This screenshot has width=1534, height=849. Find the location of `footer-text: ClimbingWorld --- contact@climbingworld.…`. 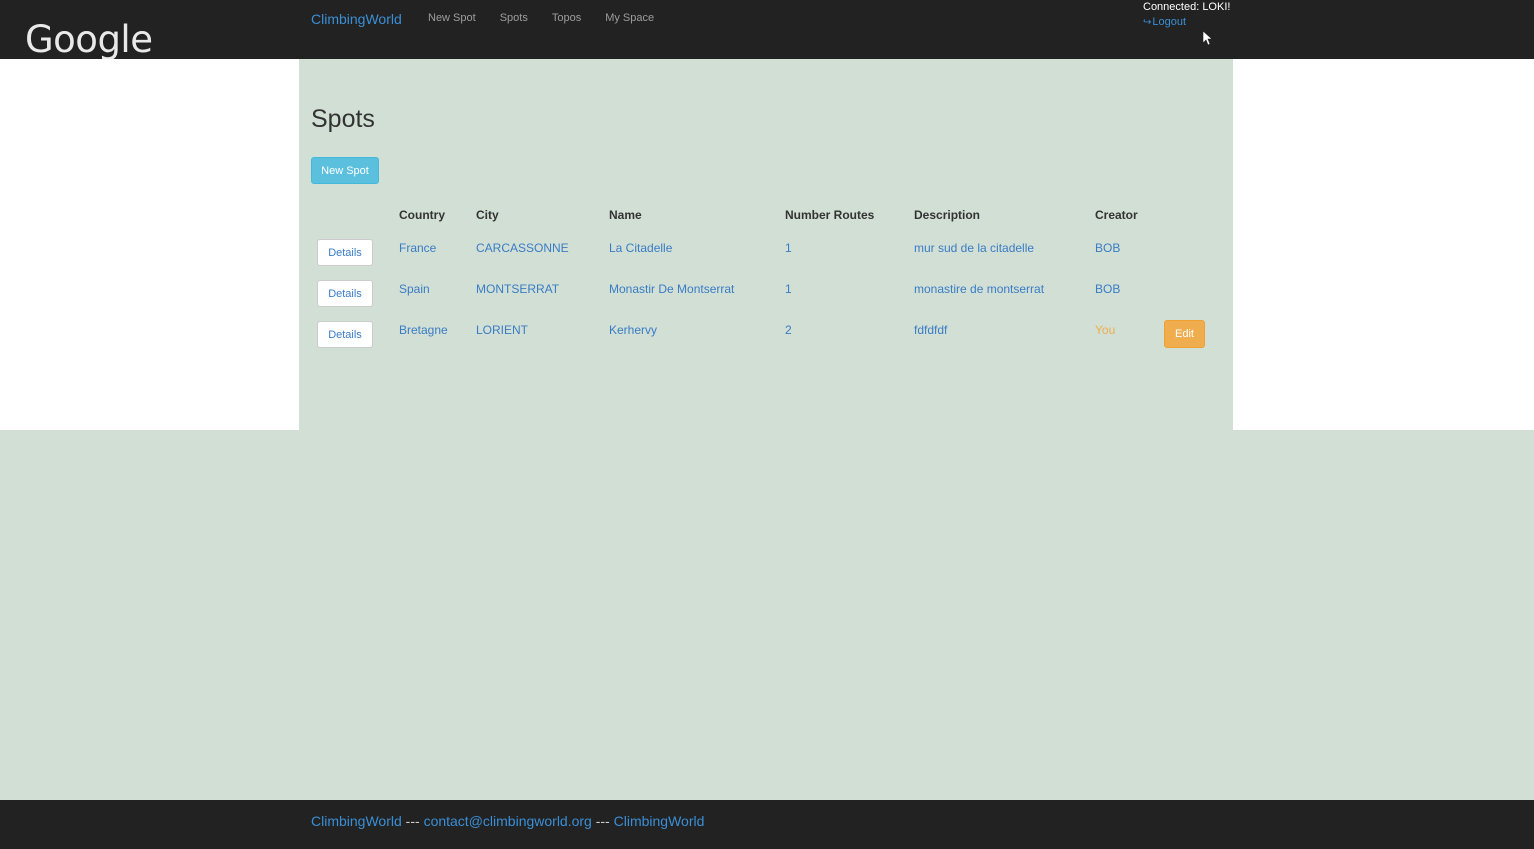

footer-text: ClimbingWorld --- contact@climbingworld.… is located at coordinates (507, 821).